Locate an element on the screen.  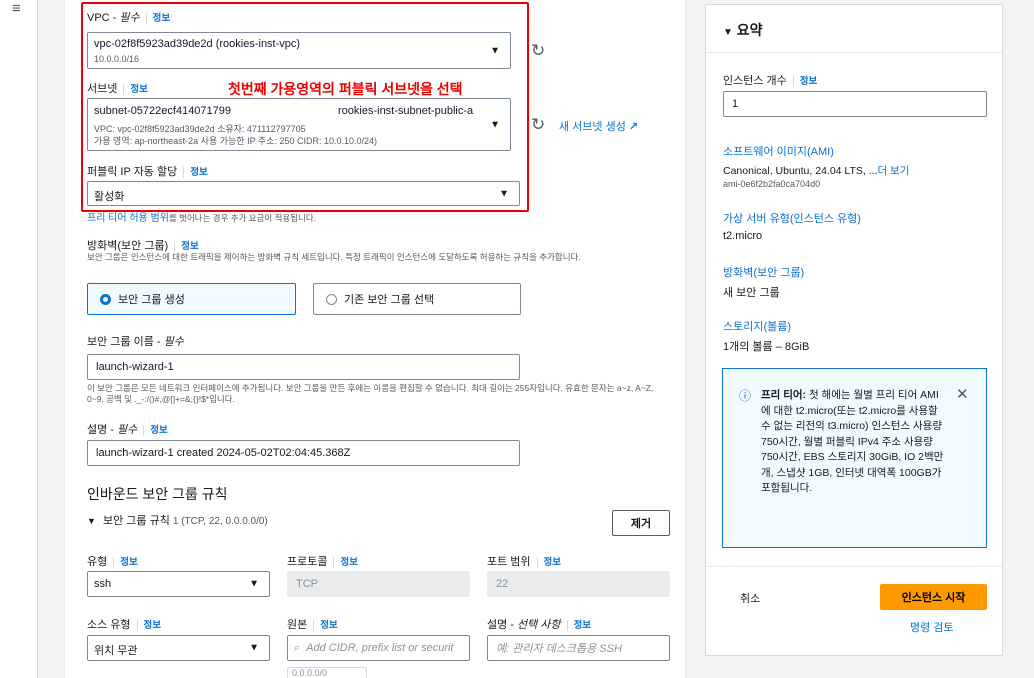
new-subnet-link: 새 서브넷 생성 ↗ is located at coordinates (598, 126).